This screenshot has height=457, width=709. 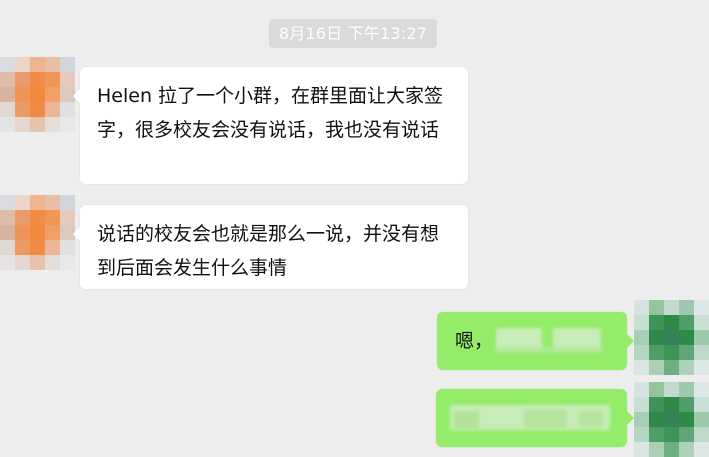 I want to click on sent-message-bubble: 嗯，, so click(x=535, y=341).